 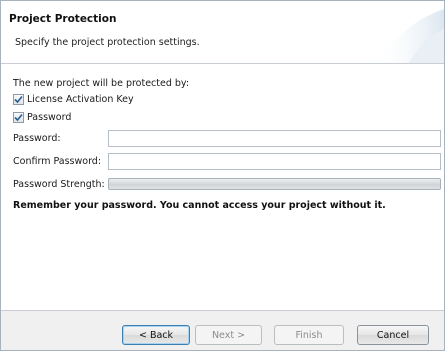 I want to click on license-activation-key-label: License Activation Key, so click(x=80, y=99).